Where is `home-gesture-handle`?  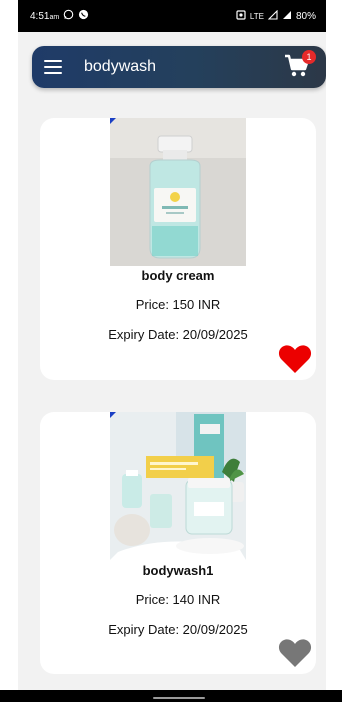 home-gesture-handle is located at coordinates (179, 698).